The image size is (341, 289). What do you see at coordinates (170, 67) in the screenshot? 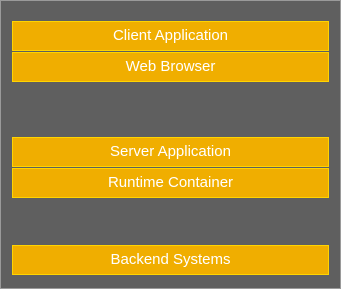
I see `web-browser-box: Web Browser` at bounding box center [170, 67].